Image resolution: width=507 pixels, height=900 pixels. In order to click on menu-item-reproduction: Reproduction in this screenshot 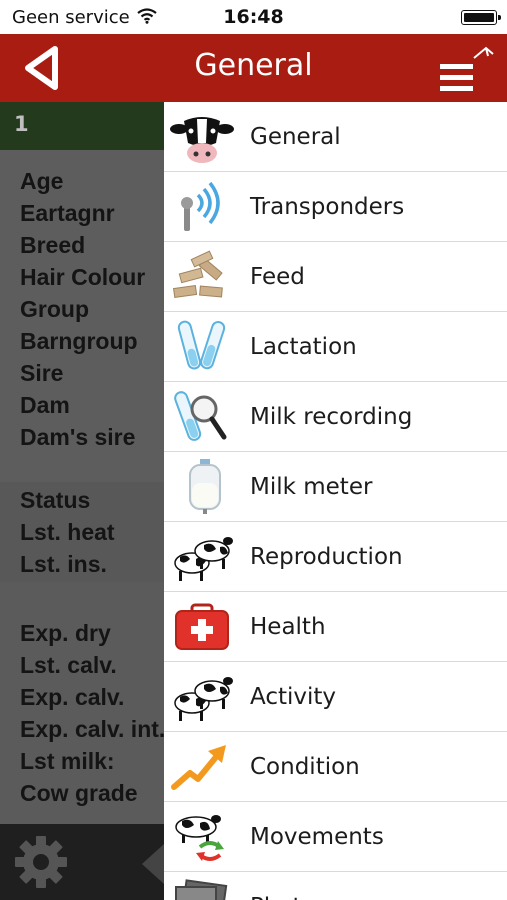, I will do `click(335, 557)`.